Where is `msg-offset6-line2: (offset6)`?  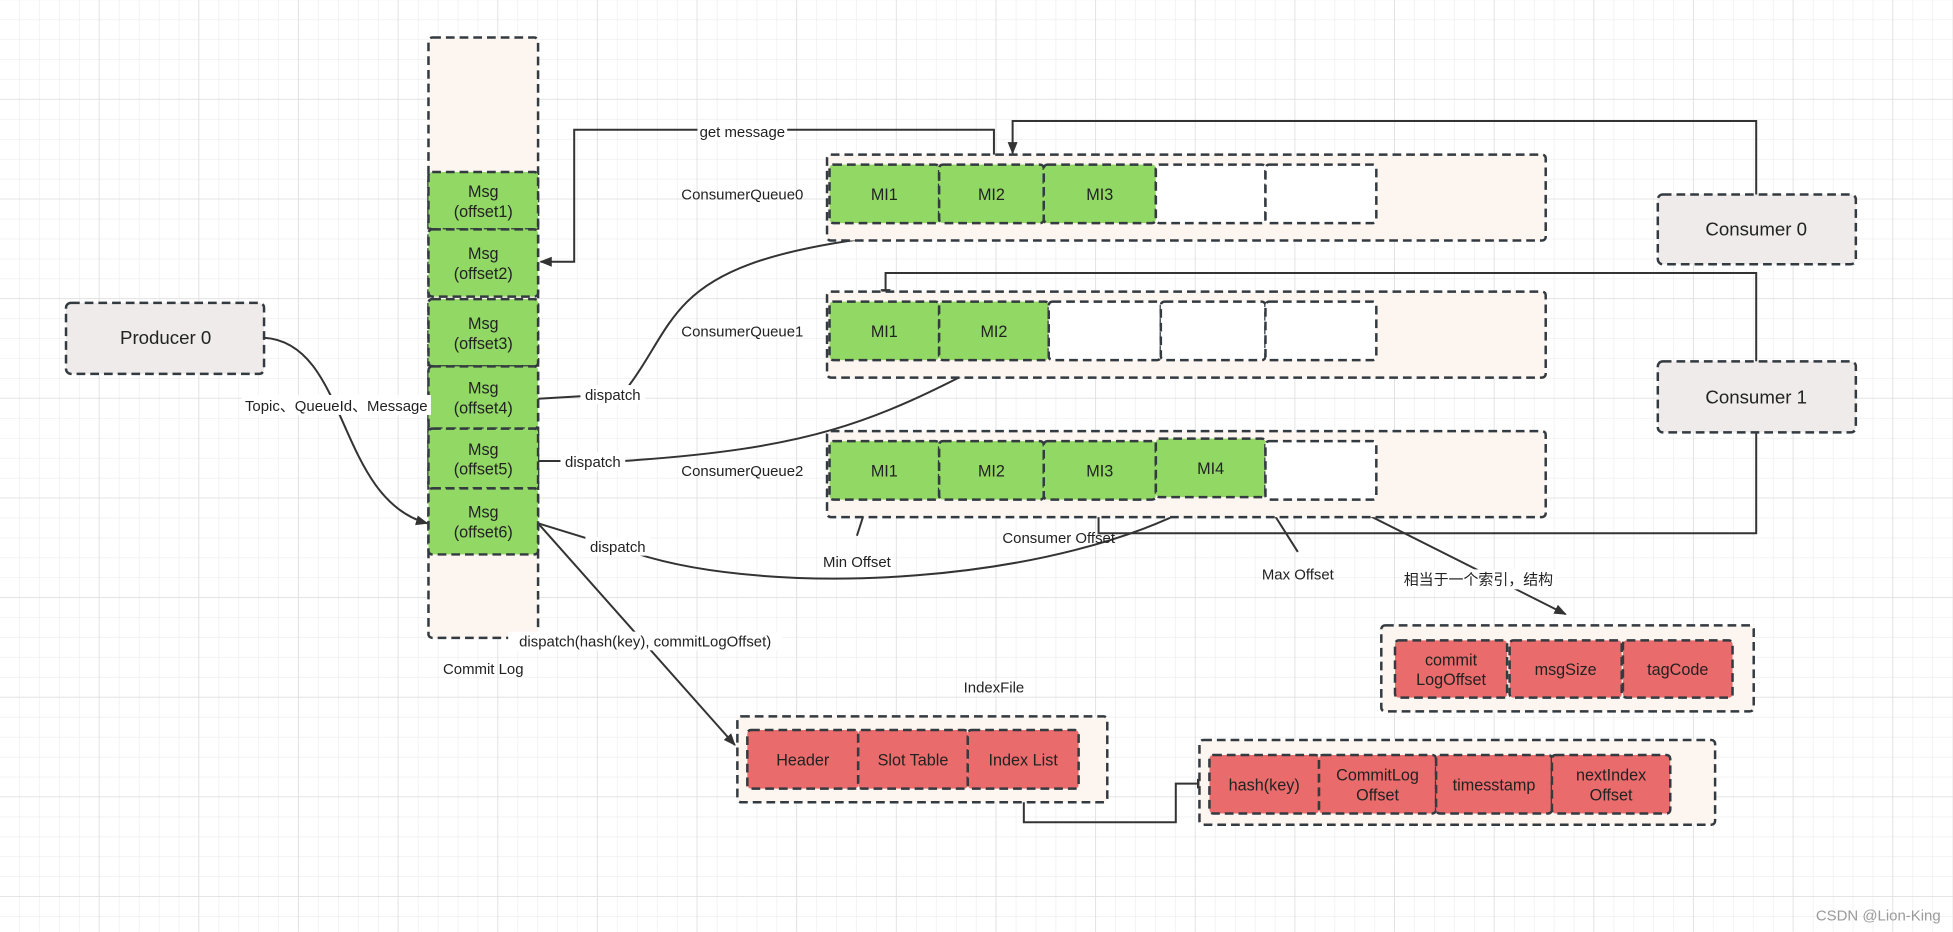 msg-offset6-line2: (offset6) is located at coordinates (483, 533).